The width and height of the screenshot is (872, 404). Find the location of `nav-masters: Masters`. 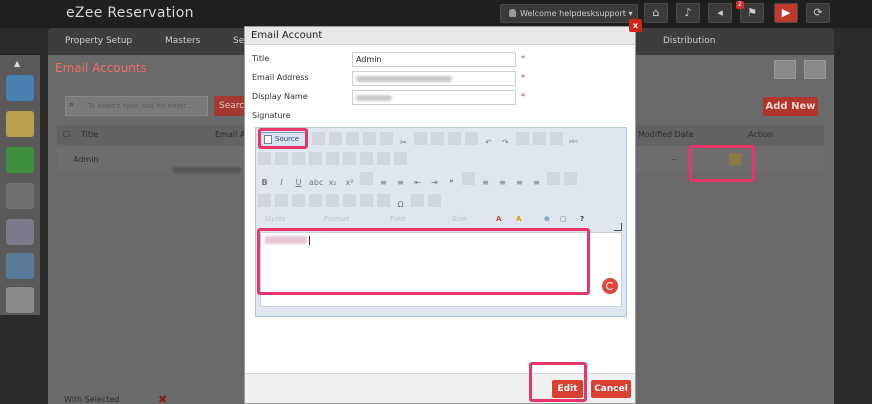

nav-masters: Masters is located at coordinates (182, 41).